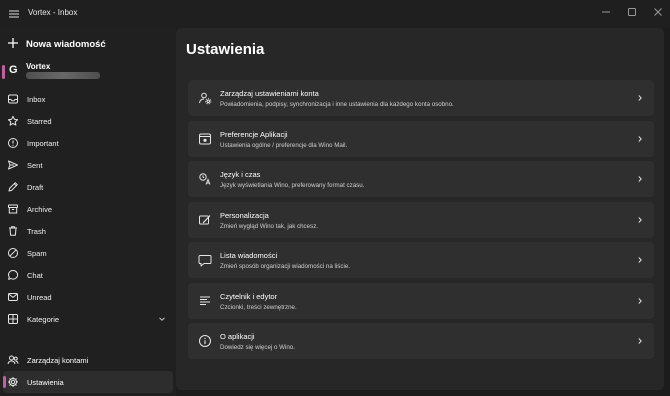 Image resolution: width=670 pixels, height=396 pixels. I want to click on settings-card-title: Czytelnik i edytor, so click(249, 296).